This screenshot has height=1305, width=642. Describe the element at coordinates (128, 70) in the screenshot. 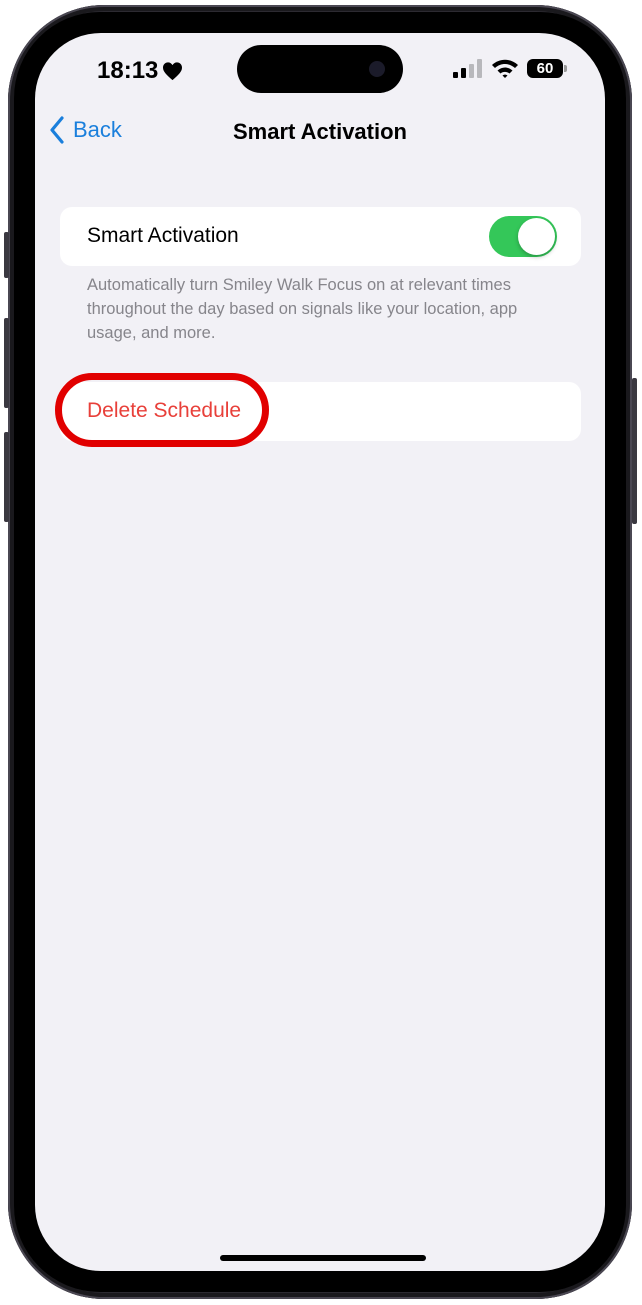

I see `clock-text: 18:13` at that location.